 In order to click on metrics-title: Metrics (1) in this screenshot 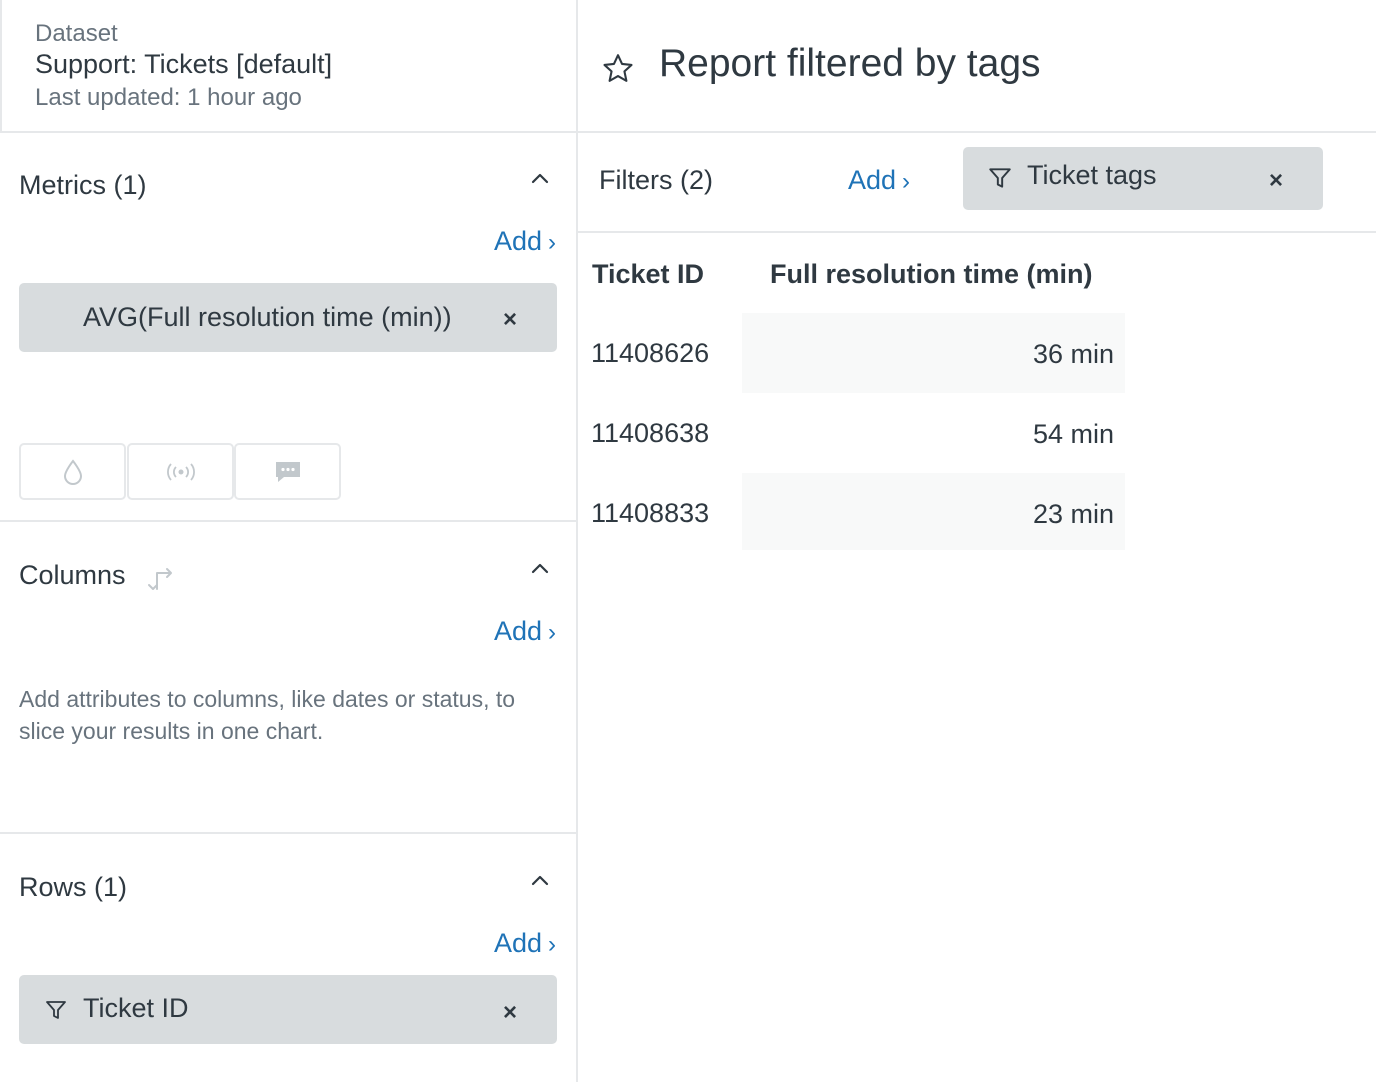, I will do `click(83, 185)`.